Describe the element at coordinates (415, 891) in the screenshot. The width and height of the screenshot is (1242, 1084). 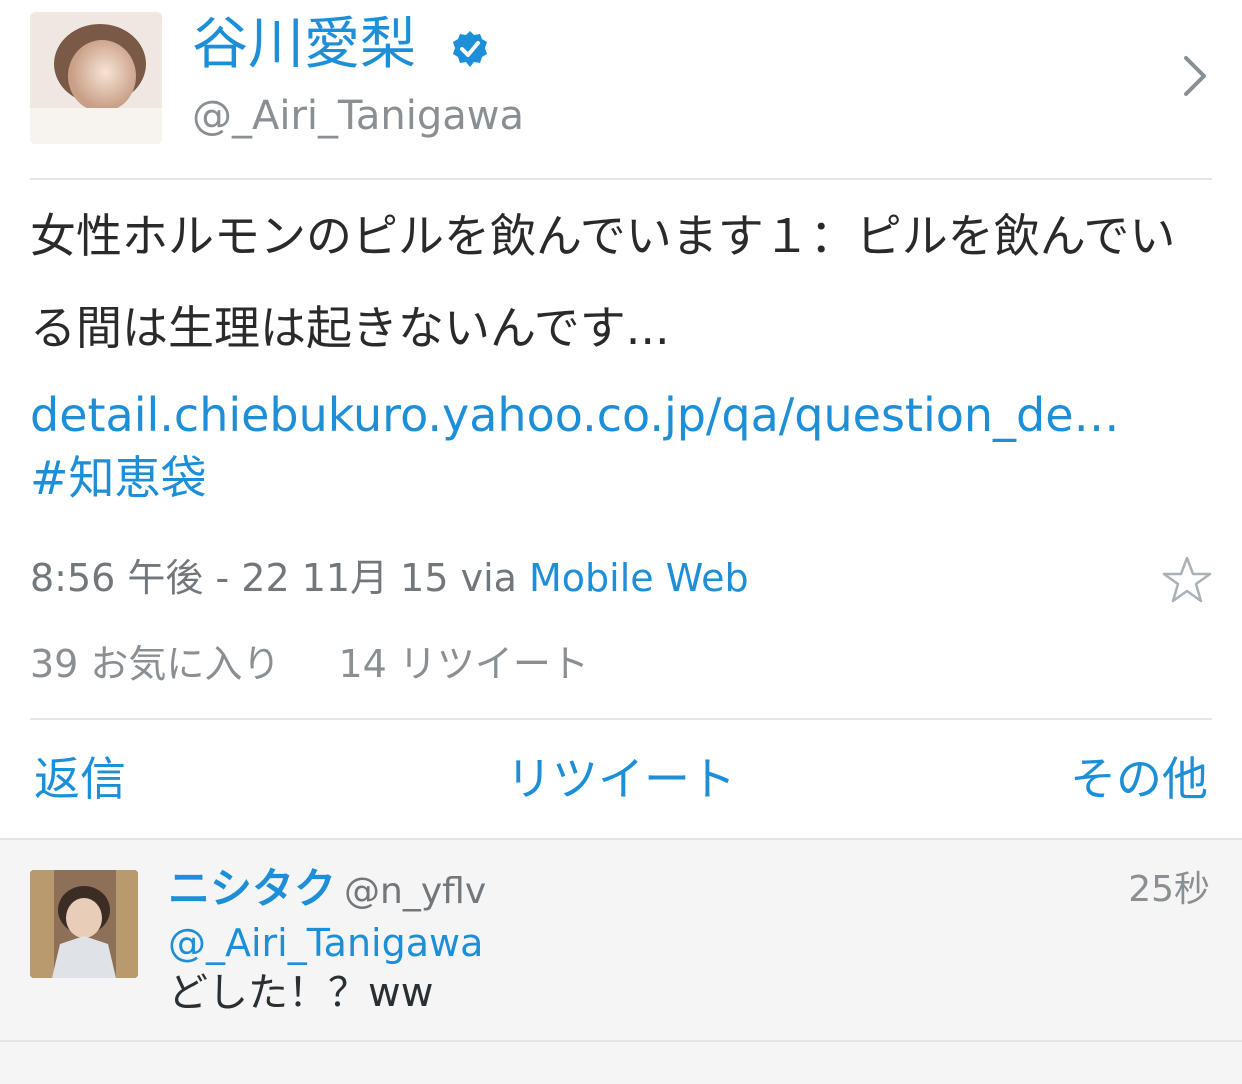
I see `reply-username: @n_yflv` at that location.